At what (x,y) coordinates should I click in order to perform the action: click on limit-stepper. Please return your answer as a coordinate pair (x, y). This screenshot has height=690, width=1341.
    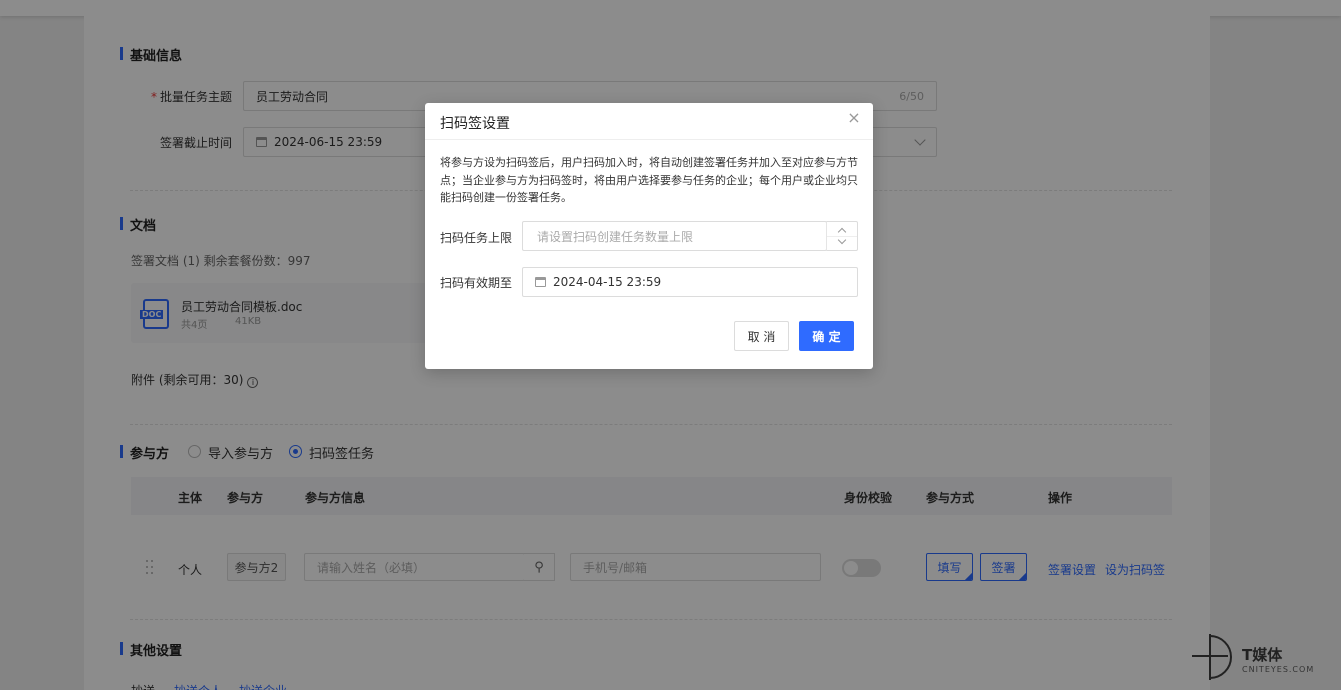
    Looking at the image, I should click on (842, 236).